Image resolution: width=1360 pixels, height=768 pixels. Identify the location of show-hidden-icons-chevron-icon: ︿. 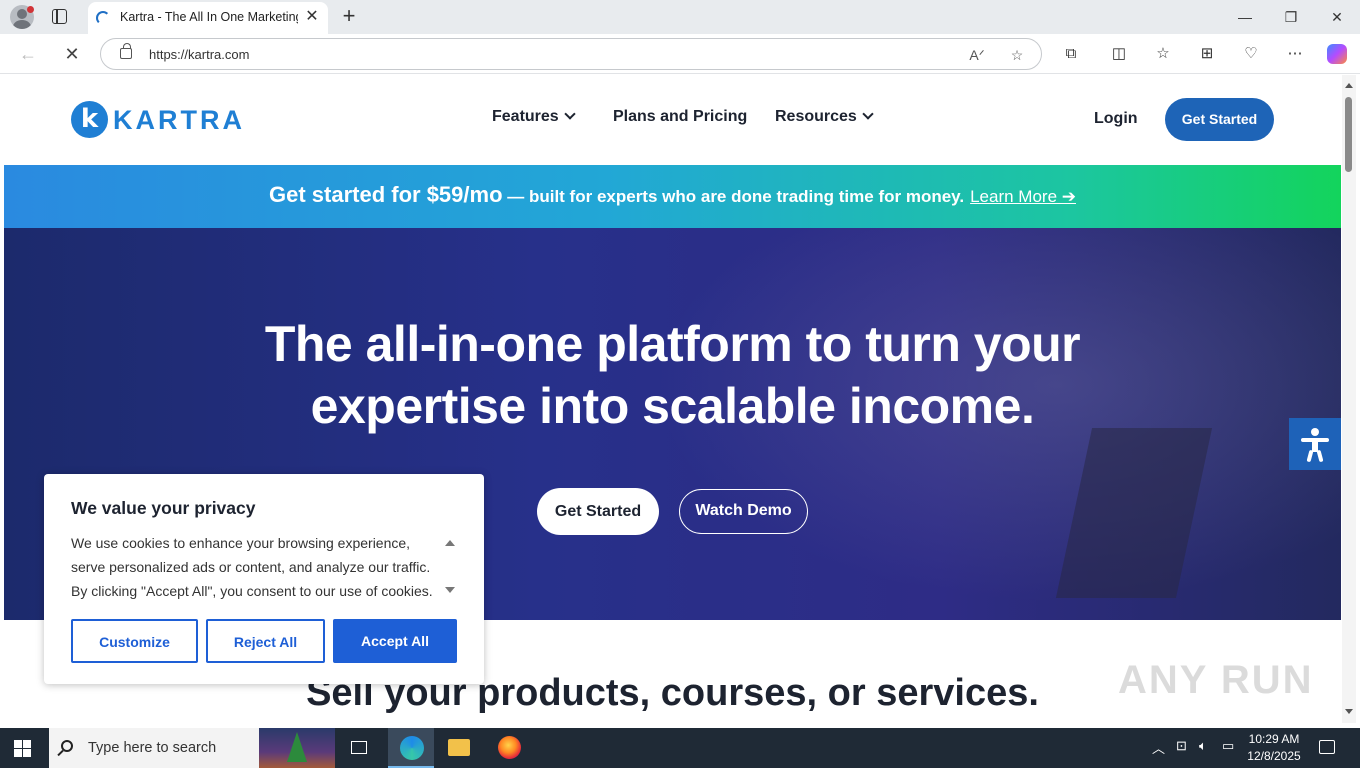
(1158, 747).